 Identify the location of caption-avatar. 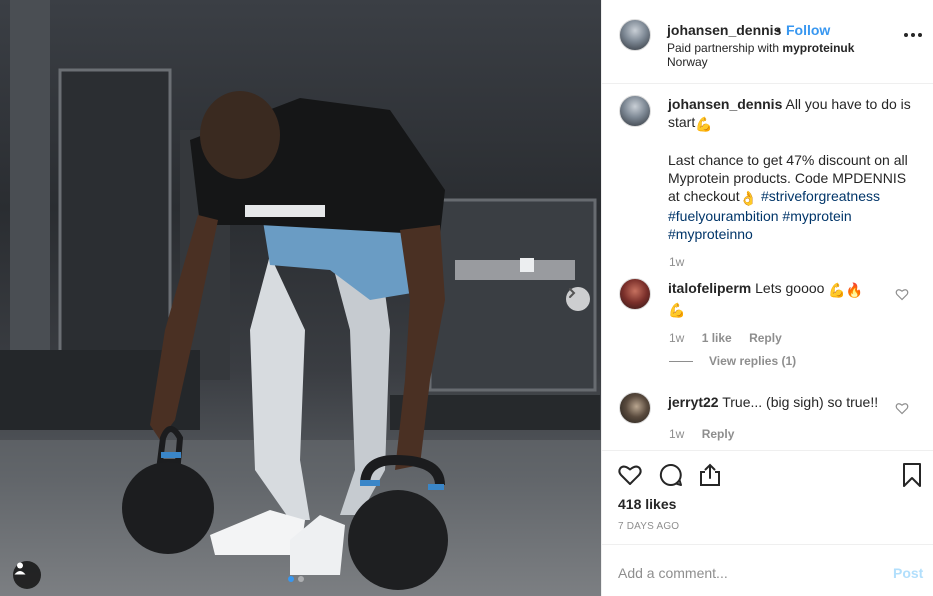
(635, 111).